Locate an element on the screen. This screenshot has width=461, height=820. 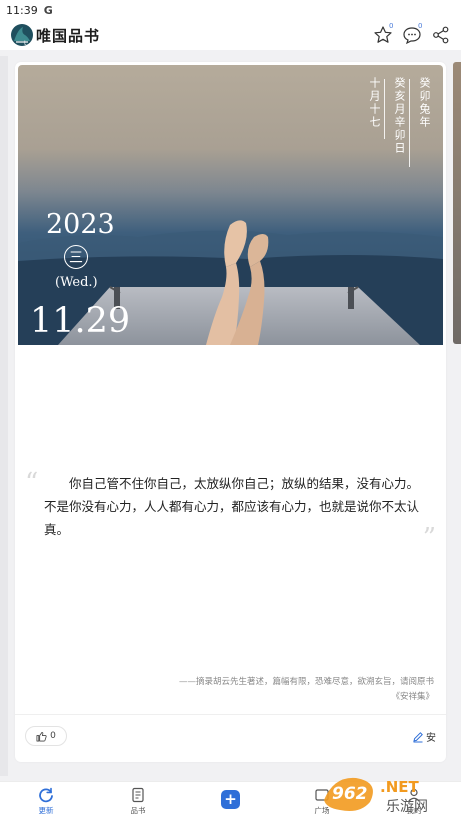
previous-card-peek is located at coordinates (4, 416).